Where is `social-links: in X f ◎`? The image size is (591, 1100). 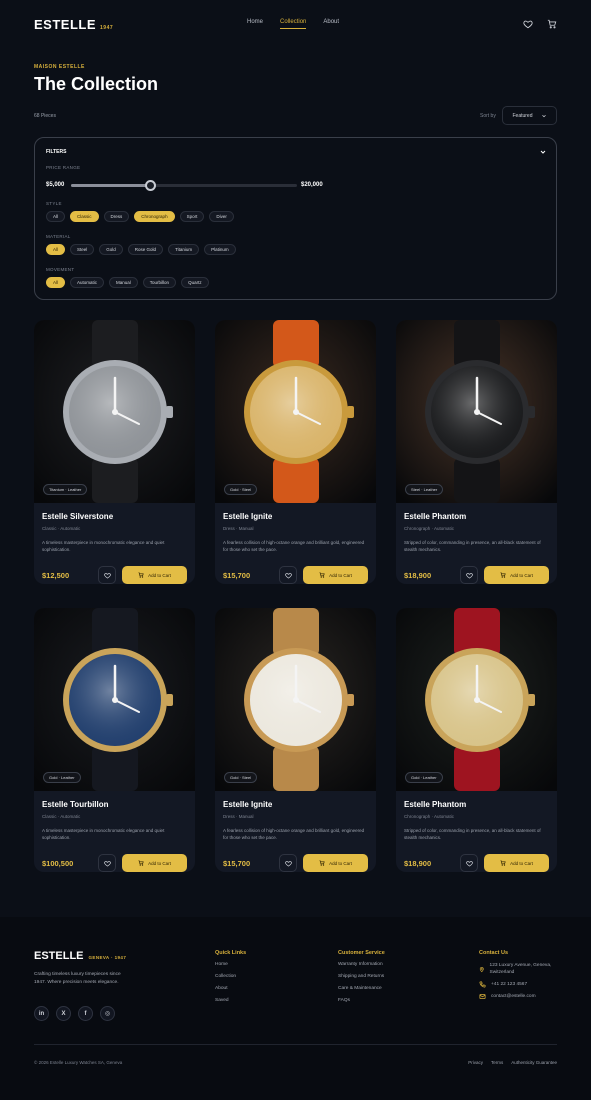 social-links: in X f ◎ is located at coordinates (74, 1013).